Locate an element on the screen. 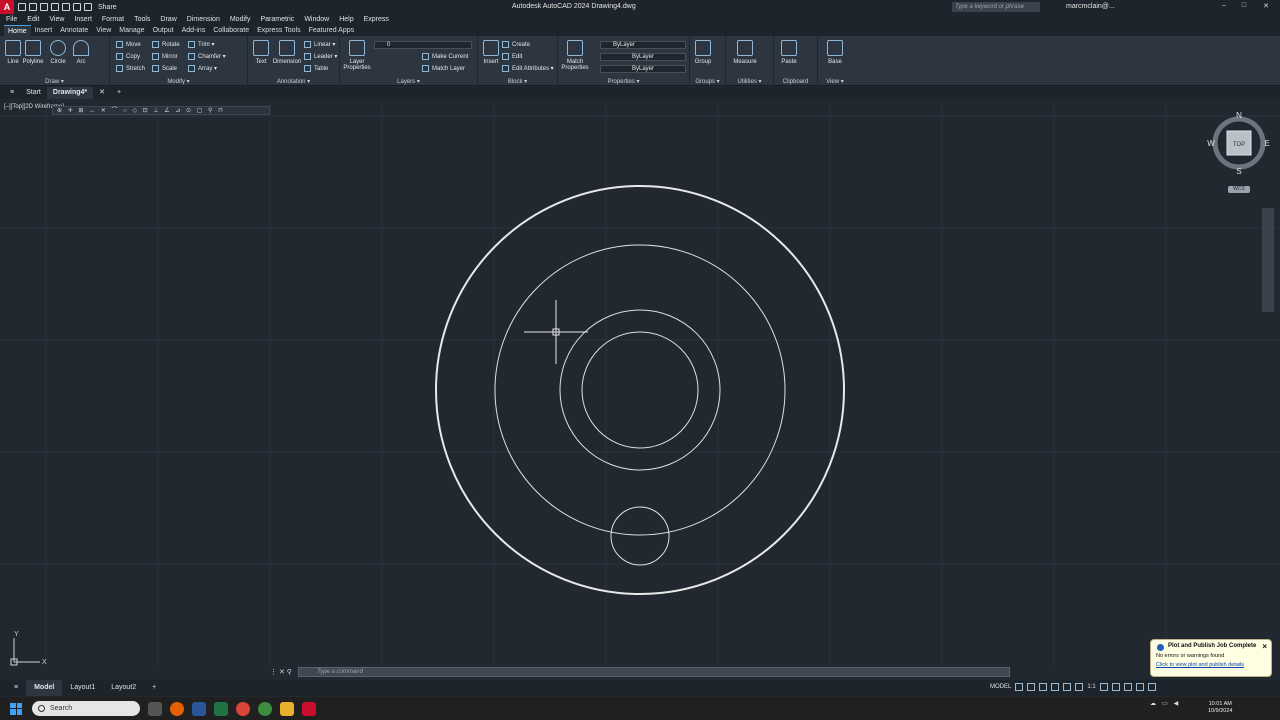  compass-east: E is located at coordinates (1266, 143).